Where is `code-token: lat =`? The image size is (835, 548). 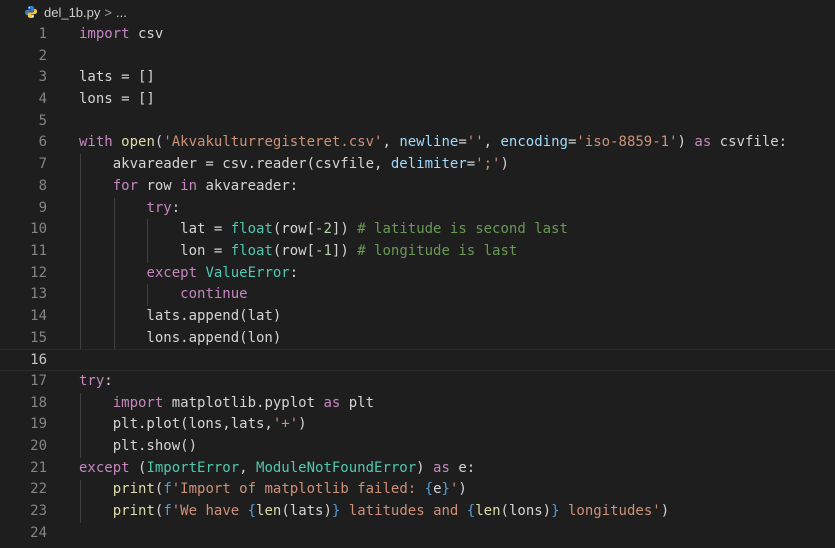
code-token: lat = is located at coordinates (155, 229).